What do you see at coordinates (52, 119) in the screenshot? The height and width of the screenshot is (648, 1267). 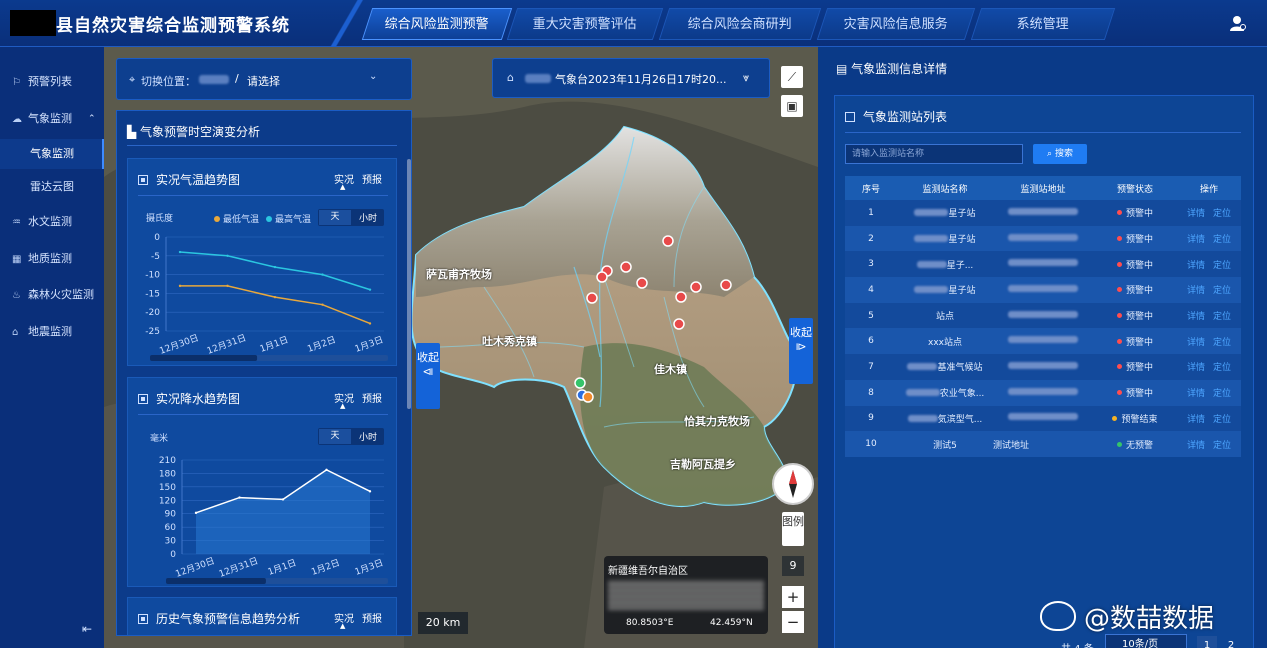 I see `menu-item-weather: ☁ 气象监测 ⌃` at bounding box center [52, 119].